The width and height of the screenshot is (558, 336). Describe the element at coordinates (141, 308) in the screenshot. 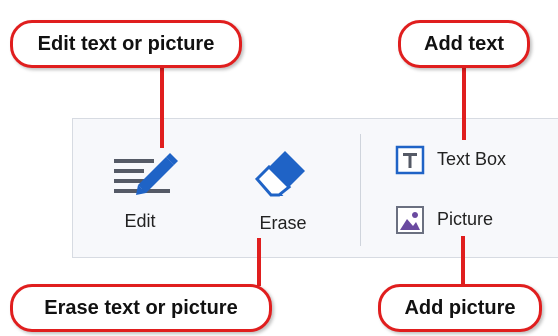

I see `erase-callout: Erase text or picture` at that location.